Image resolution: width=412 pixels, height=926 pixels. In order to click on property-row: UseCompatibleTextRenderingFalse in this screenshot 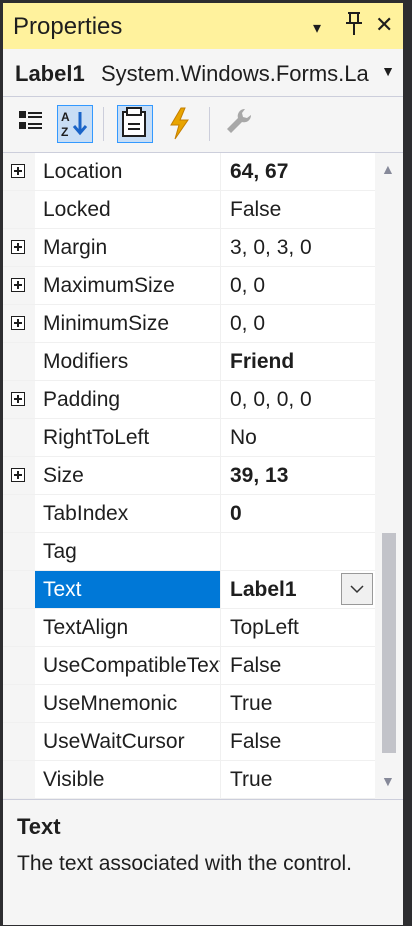, I will do `click(189, 666)`.